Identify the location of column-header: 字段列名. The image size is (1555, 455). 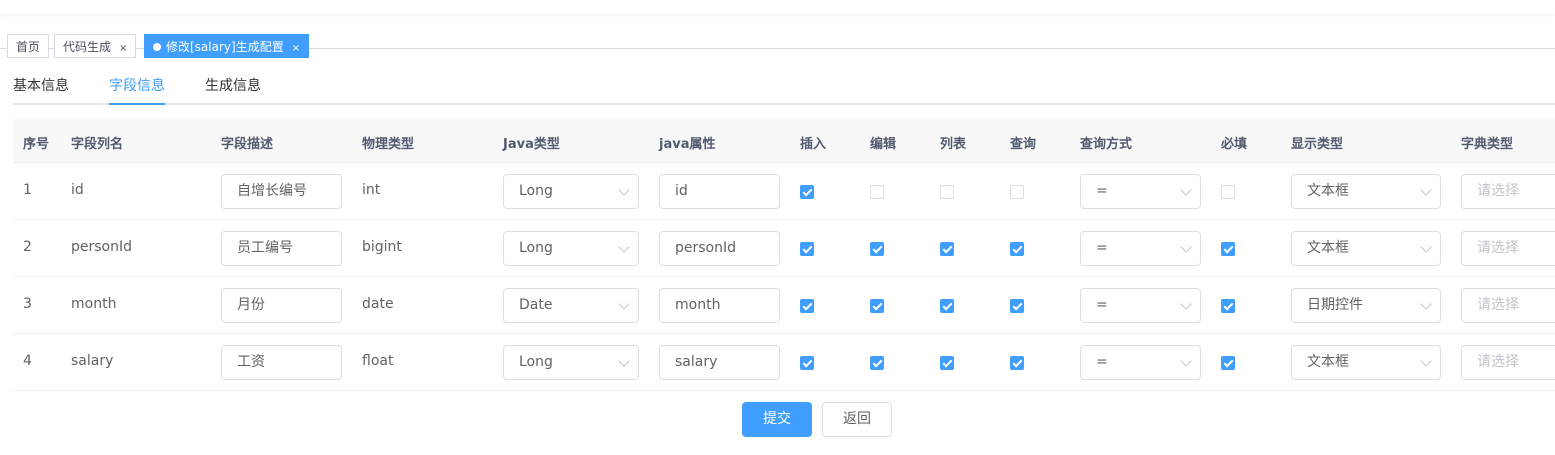
(97, 144).